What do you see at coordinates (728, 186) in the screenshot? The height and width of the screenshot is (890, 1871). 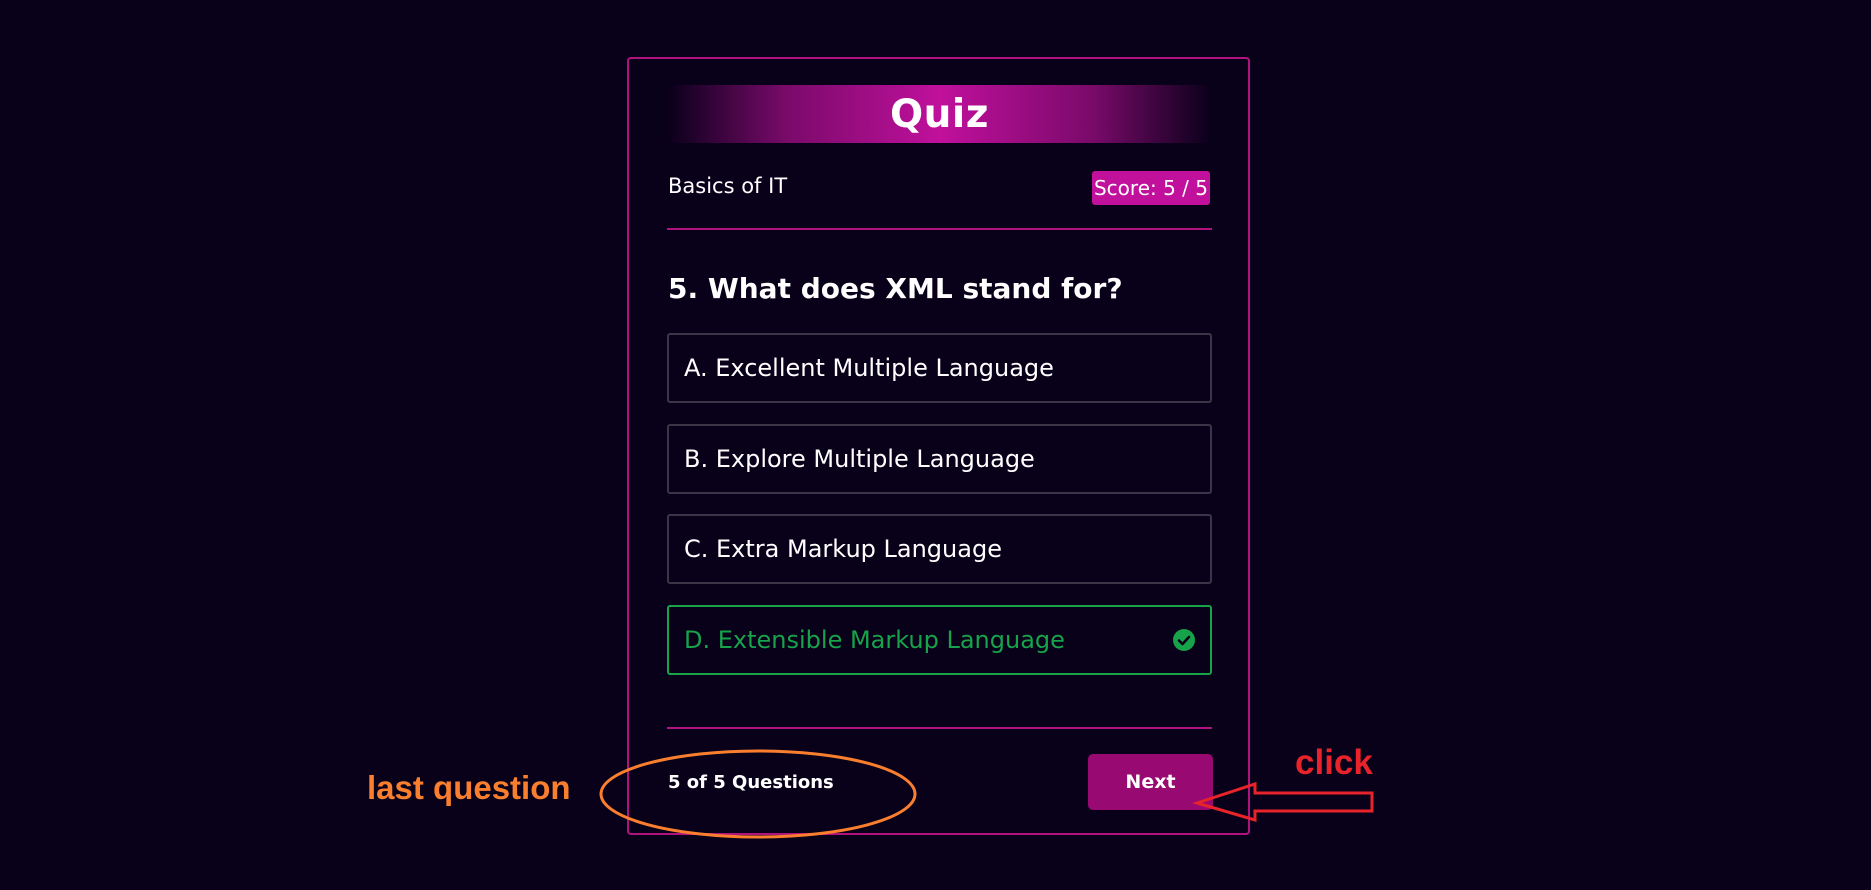 I see `quiz-topic: Basics of IT` at bounding box center [728, 186].